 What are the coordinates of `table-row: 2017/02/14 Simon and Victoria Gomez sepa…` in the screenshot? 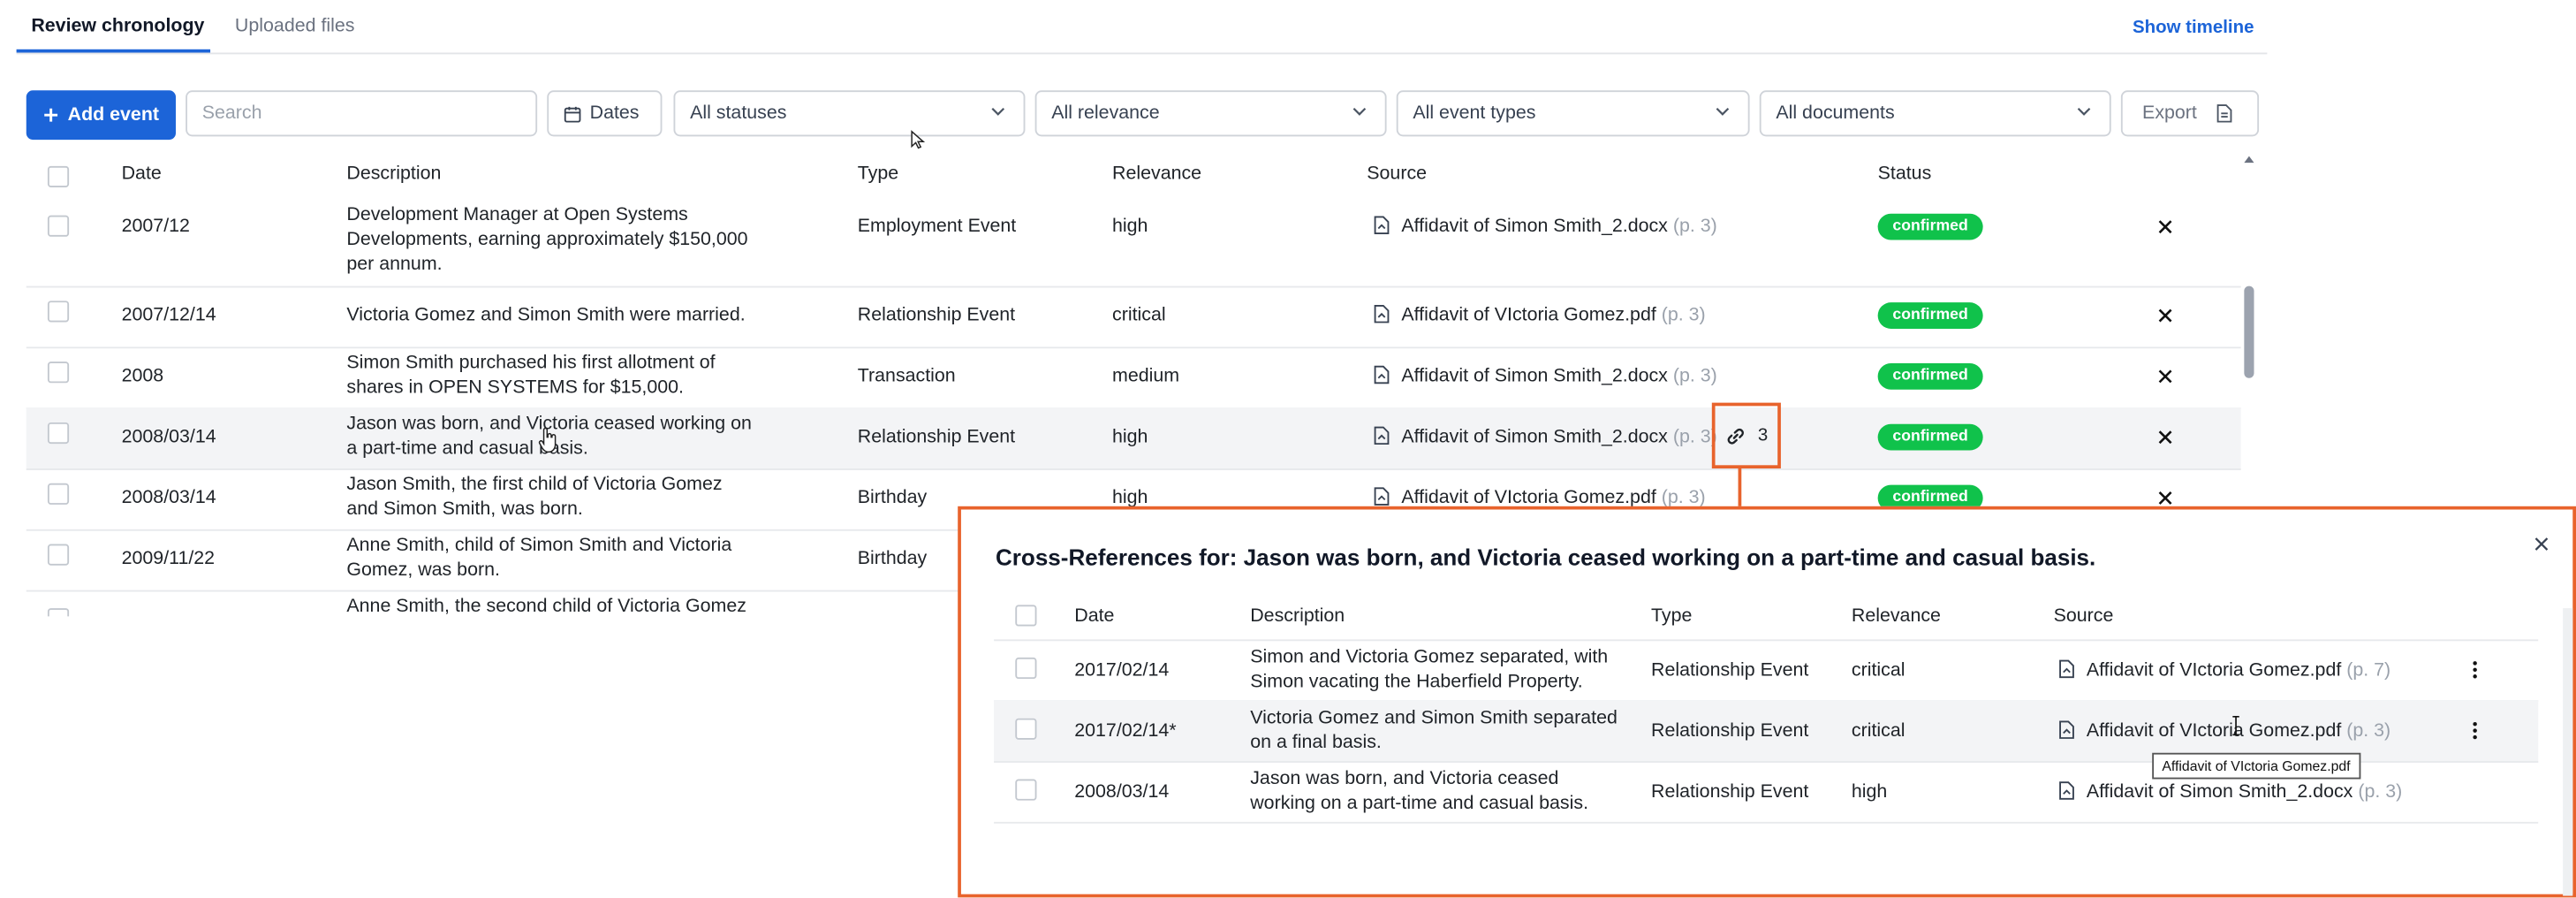 It's located at (1767, 671).